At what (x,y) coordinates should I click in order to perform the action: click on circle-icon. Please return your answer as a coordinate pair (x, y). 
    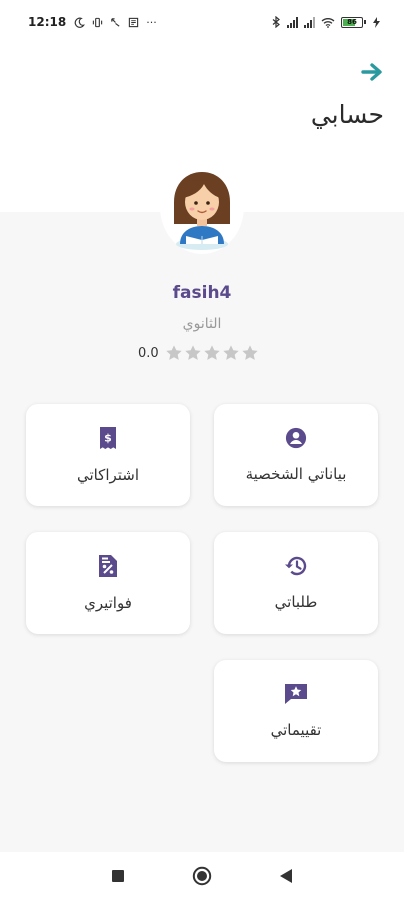
    Looking at the image, I should click on (202, 876).